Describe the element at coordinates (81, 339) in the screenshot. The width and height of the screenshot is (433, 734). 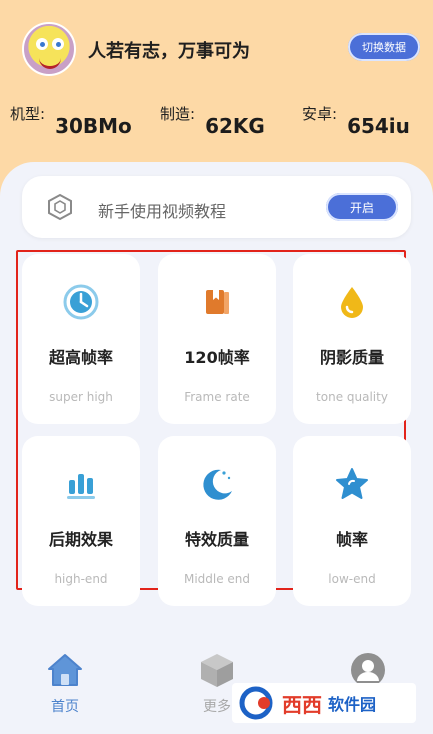
I see `feature-card-super-high: 超高帧率 super high` at that location.